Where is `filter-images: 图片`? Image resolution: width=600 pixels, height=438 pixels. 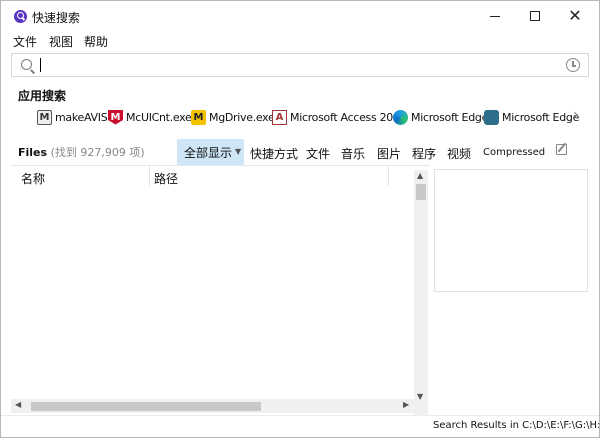
filter-images: 图片 is located at coordinates (389, 153).